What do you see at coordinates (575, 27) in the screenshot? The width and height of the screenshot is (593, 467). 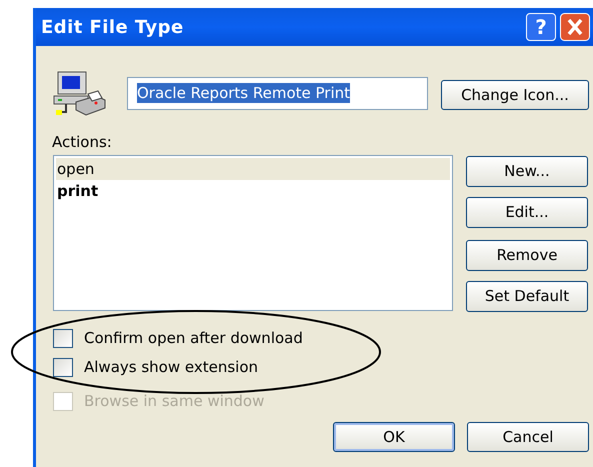 I see `close-icon` at bounding box center [575, 27].